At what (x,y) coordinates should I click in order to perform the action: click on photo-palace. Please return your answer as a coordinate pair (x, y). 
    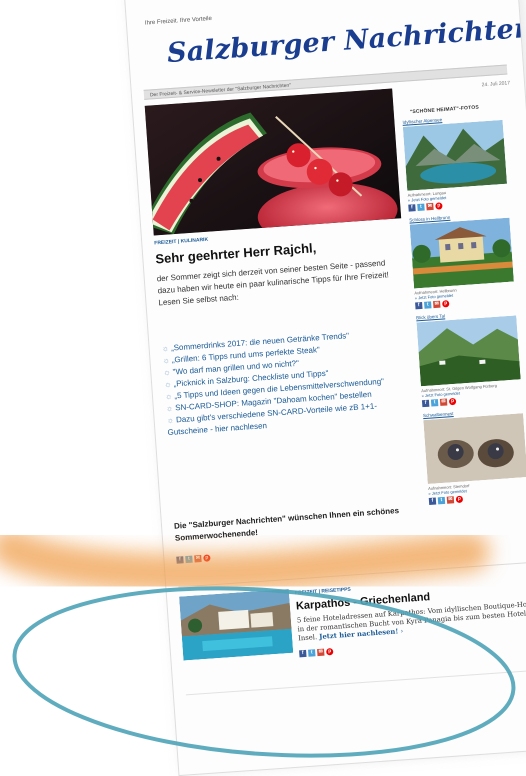
    Looking at the image, I should click on (461, 253).